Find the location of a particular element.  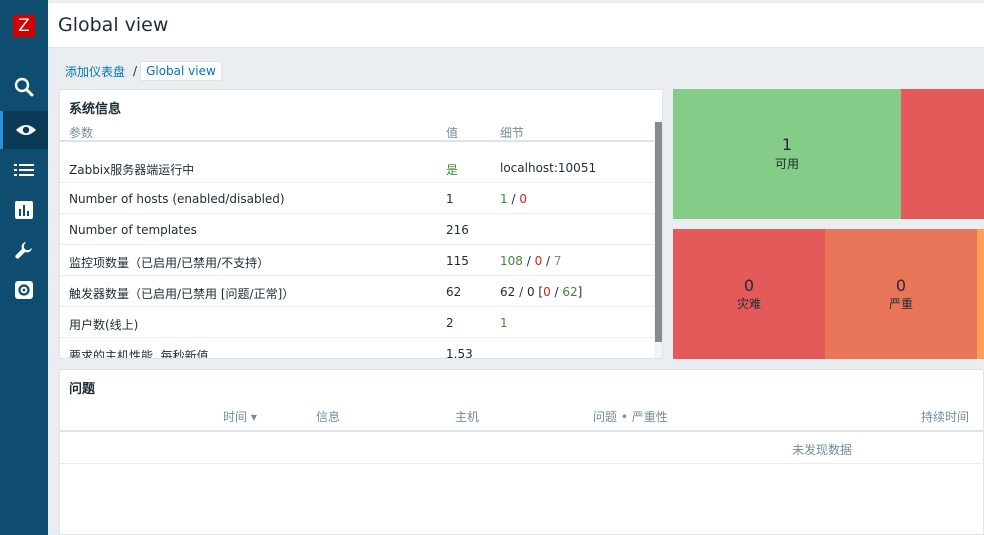

value-cell: 1 is located at coordinates (450, 199).